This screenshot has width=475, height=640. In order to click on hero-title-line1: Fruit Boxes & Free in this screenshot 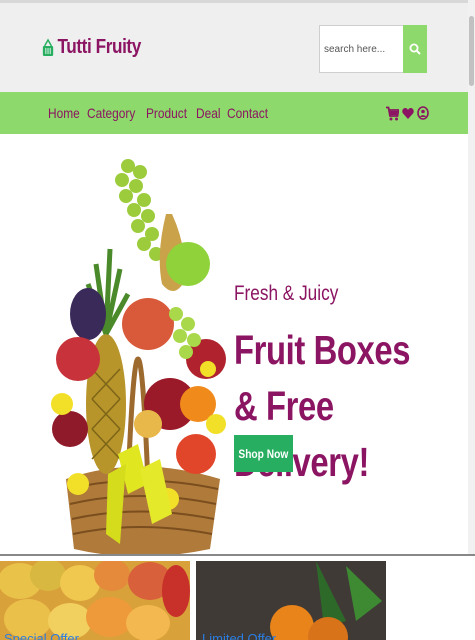, I will do `click(322, 378)`.